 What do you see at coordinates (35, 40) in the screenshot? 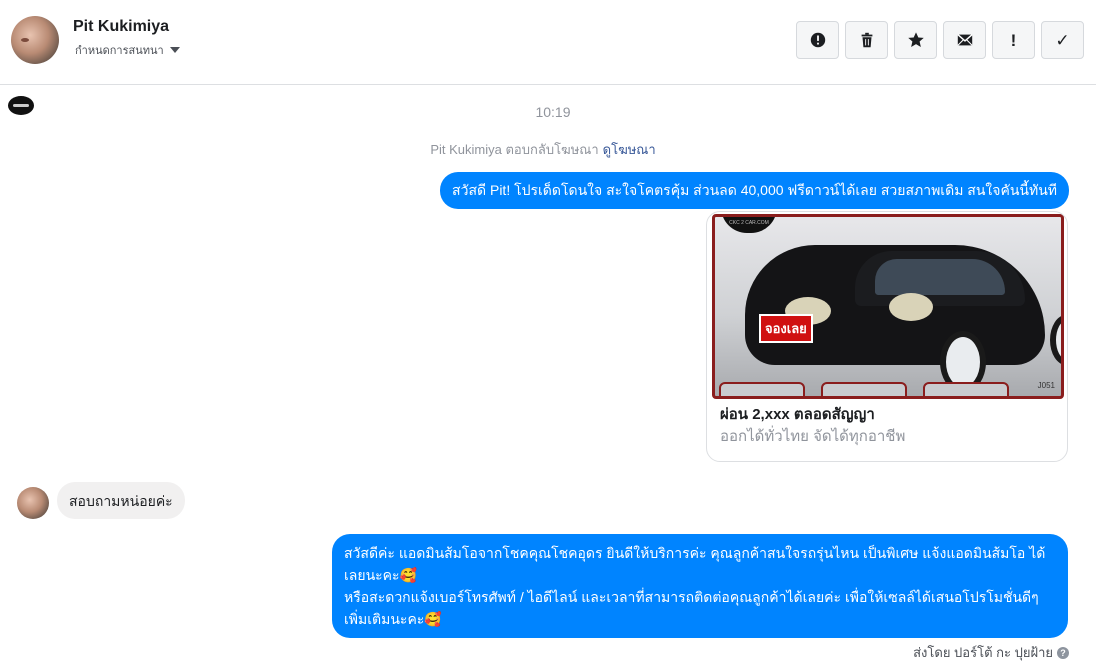
I see `contact-avatar` at bounding box center [35, 40].